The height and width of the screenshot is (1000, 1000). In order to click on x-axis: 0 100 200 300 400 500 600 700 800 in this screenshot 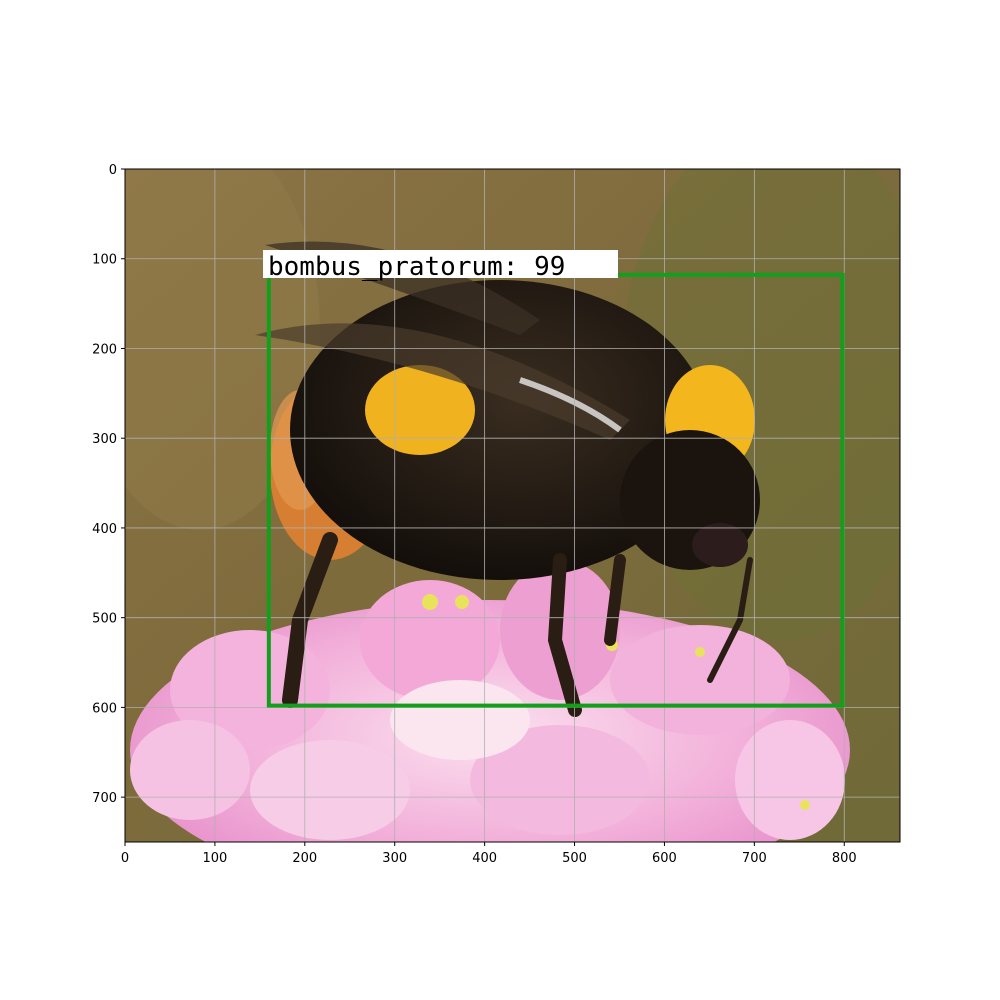, I will do `click(489, 854)`.